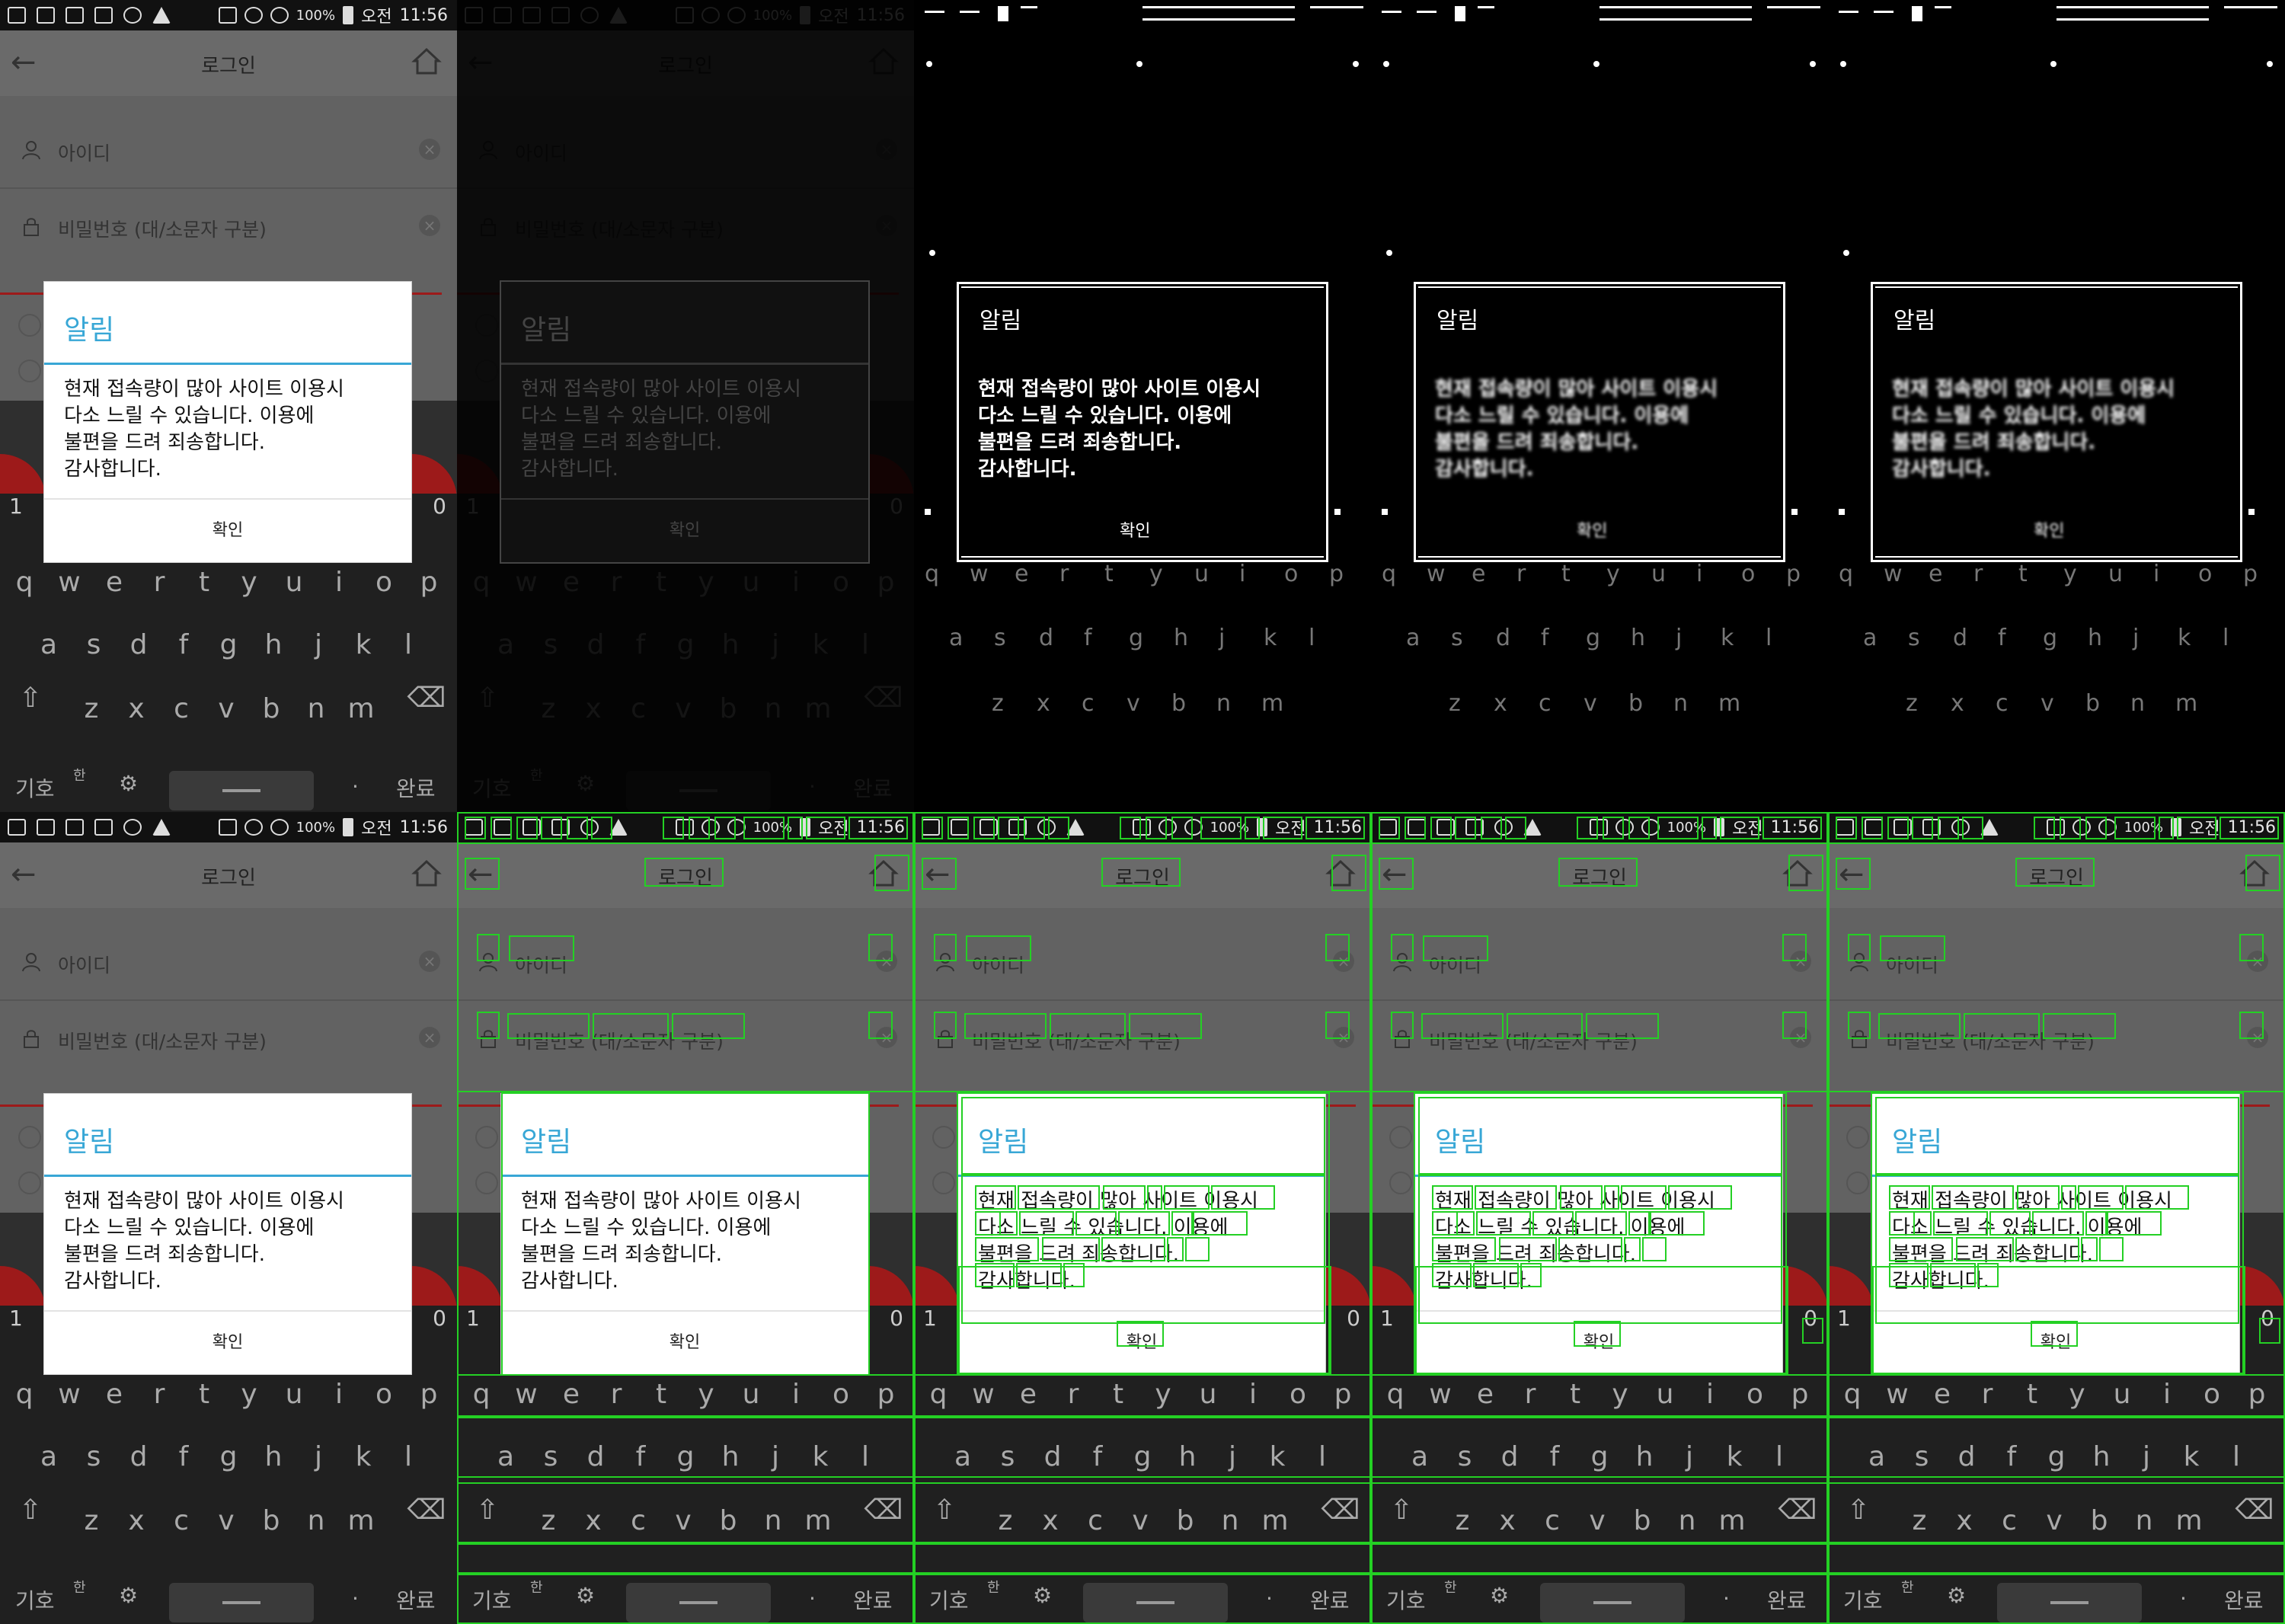 The image size is (2285, 1624). I want to click on key-s: s, so click(550, 644).